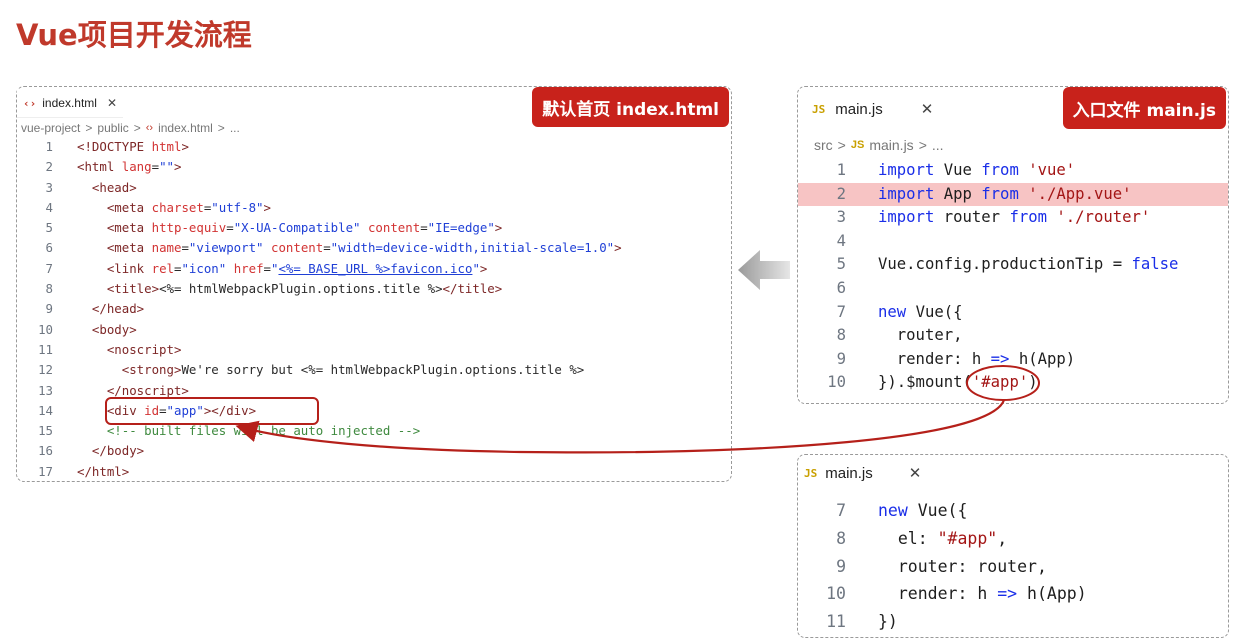 This screenshot has height=641, width=1236. I want to click on file-type-icon: JS, so click(857, 145).